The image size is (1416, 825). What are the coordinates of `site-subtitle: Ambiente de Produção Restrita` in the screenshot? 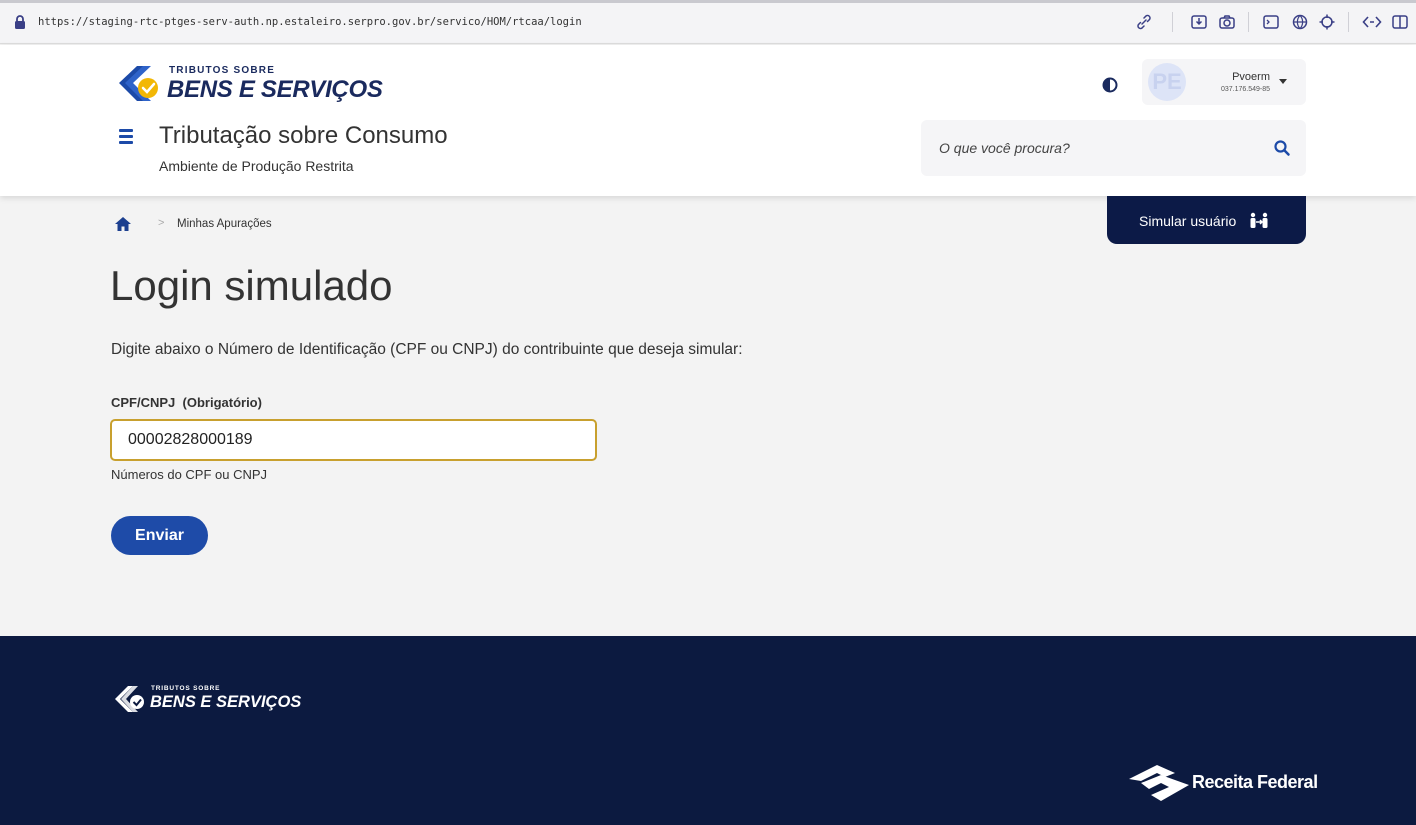 It's located at (256, 166).